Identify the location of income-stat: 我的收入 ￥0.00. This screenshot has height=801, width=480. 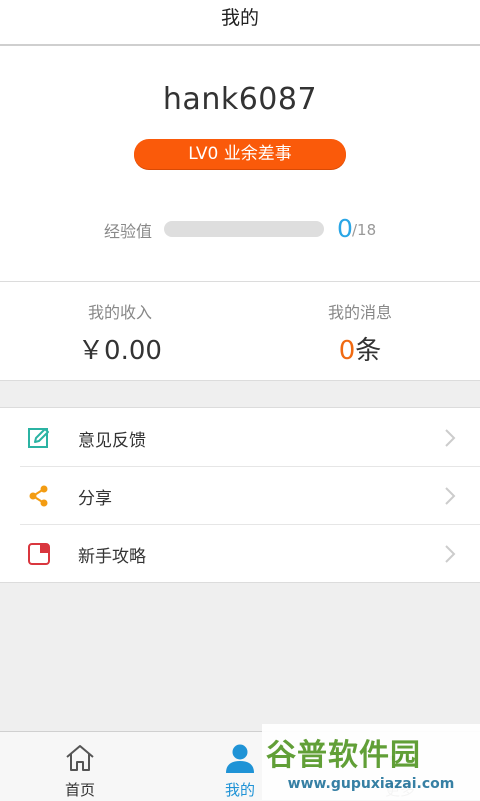
(120, 331).